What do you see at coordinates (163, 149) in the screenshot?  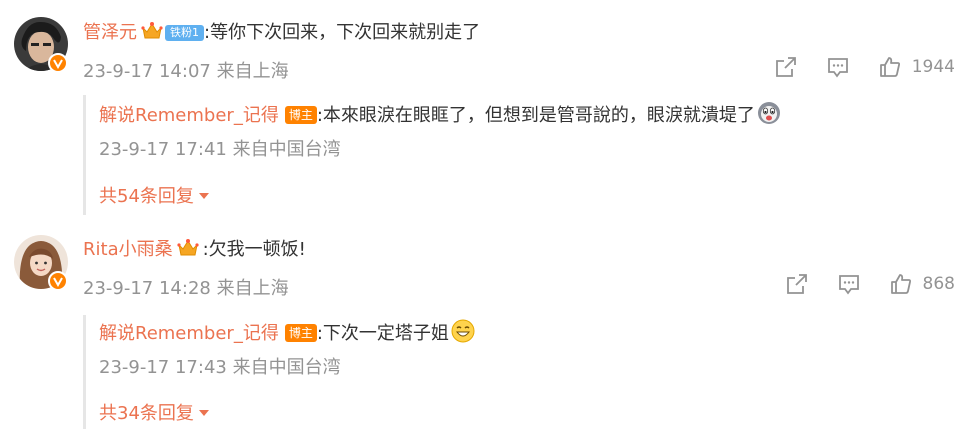 I see `reply-time: 23-9-17 17:41` at bounding box center [163, 149].